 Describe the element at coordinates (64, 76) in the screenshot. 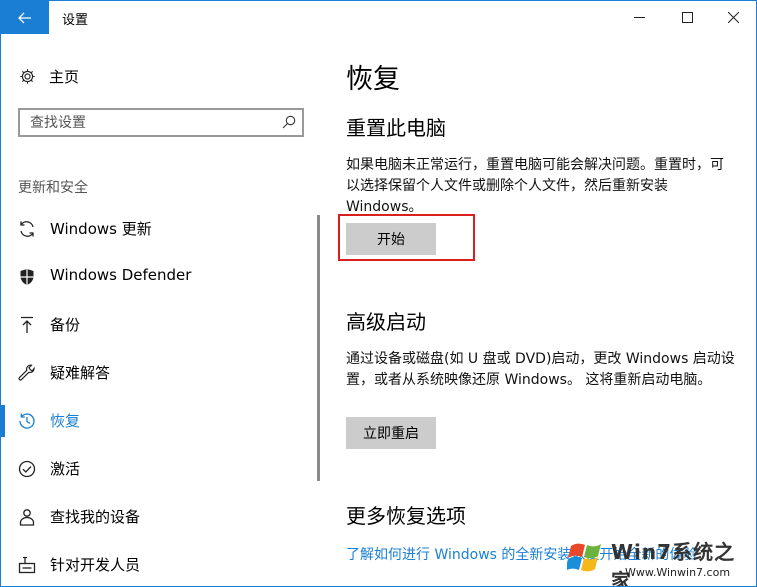

I see `home-label: 主页` at that location.